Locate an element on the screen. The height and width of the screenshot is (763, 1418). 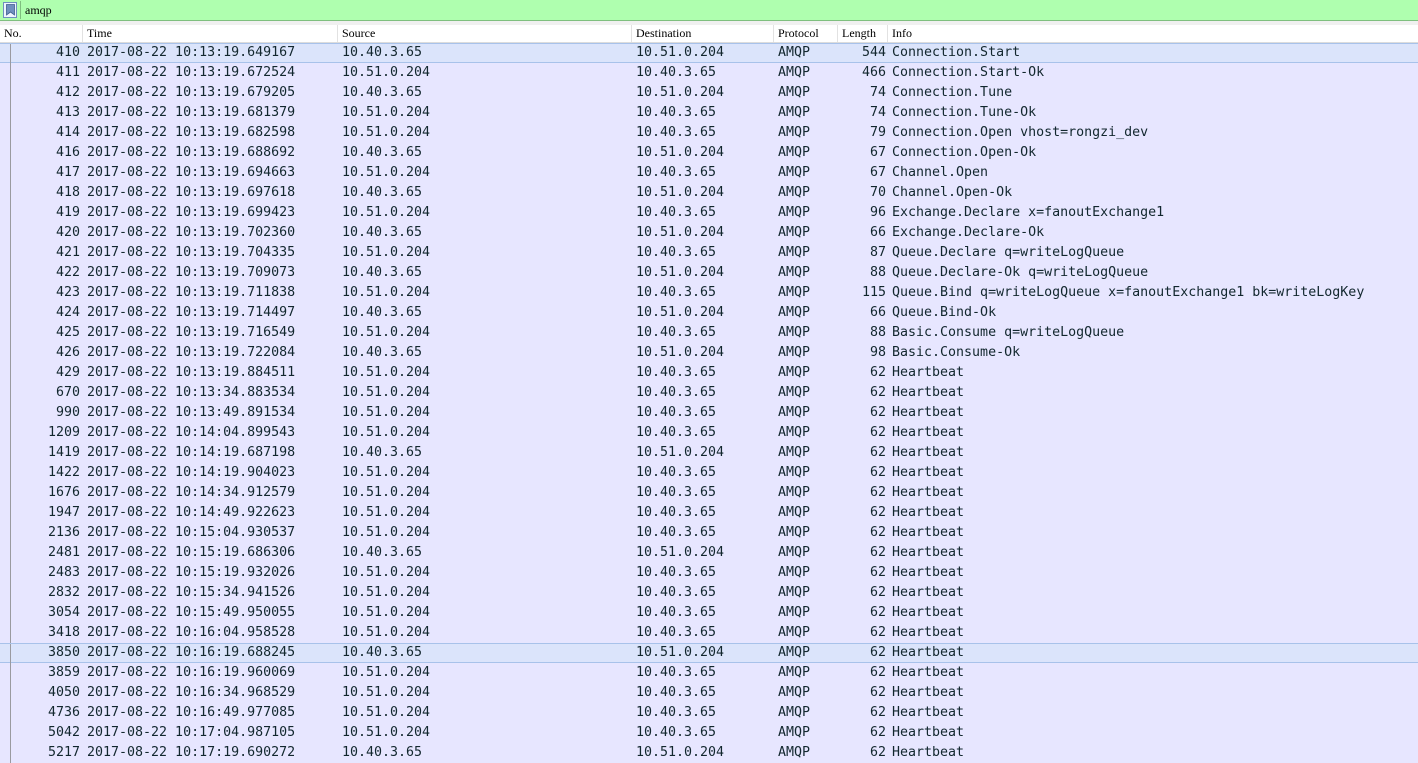
column-header-protocol: Protocol is located at coordinates (806, 33).